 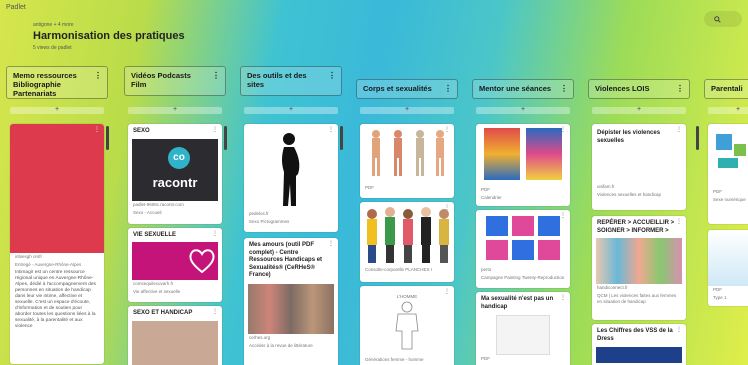 I want to click on post-card: Les Chiffres des VSS de la Dress ⋮, so click(x=639, y=344).